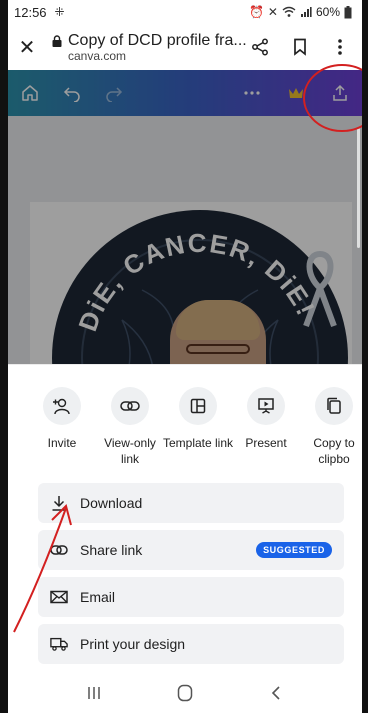 Image resolution: width=368 pixels, height=713 pixels. What do you see at coordinates (327, 12) in the screenshot?
I see `battery-percent: 60%` at bounding box center [327, 12].